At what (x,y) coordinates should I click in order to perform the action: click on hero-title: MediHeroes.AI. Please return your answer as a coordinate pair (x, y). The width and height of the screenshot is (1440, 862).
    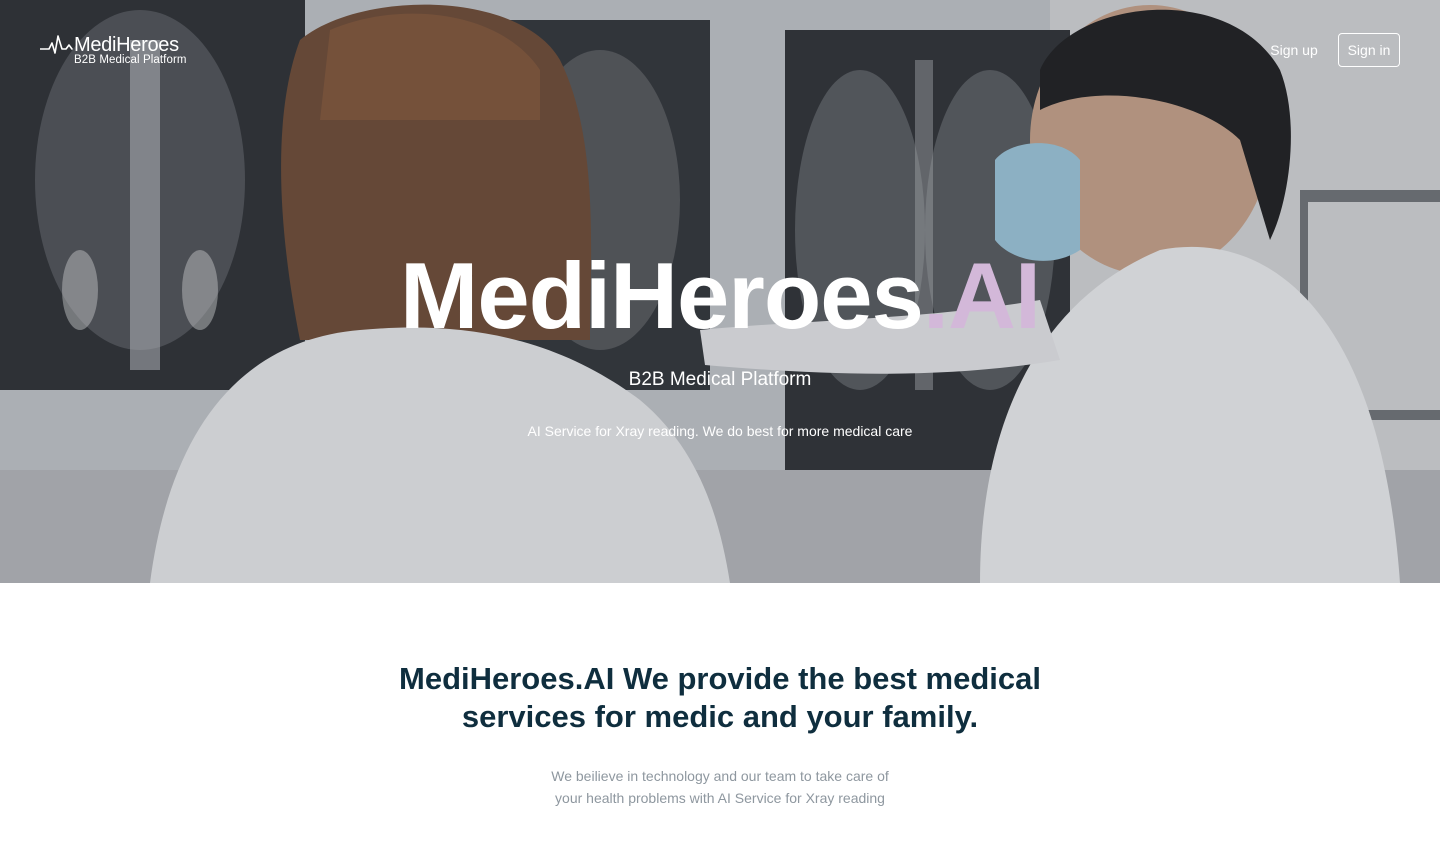
    Looking at the image, I should click on (720, 296).